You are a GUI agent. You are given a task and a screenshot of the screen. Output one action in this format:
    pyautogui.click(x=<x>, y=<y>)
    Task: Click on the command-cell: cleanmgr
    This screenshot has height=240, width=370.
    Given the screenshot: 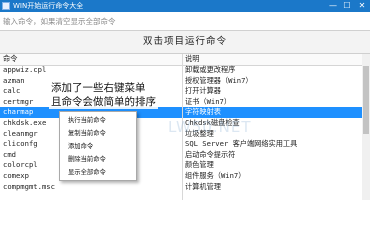 What is the action you would take?
    pyautogui.click(x=20, y=133)
    